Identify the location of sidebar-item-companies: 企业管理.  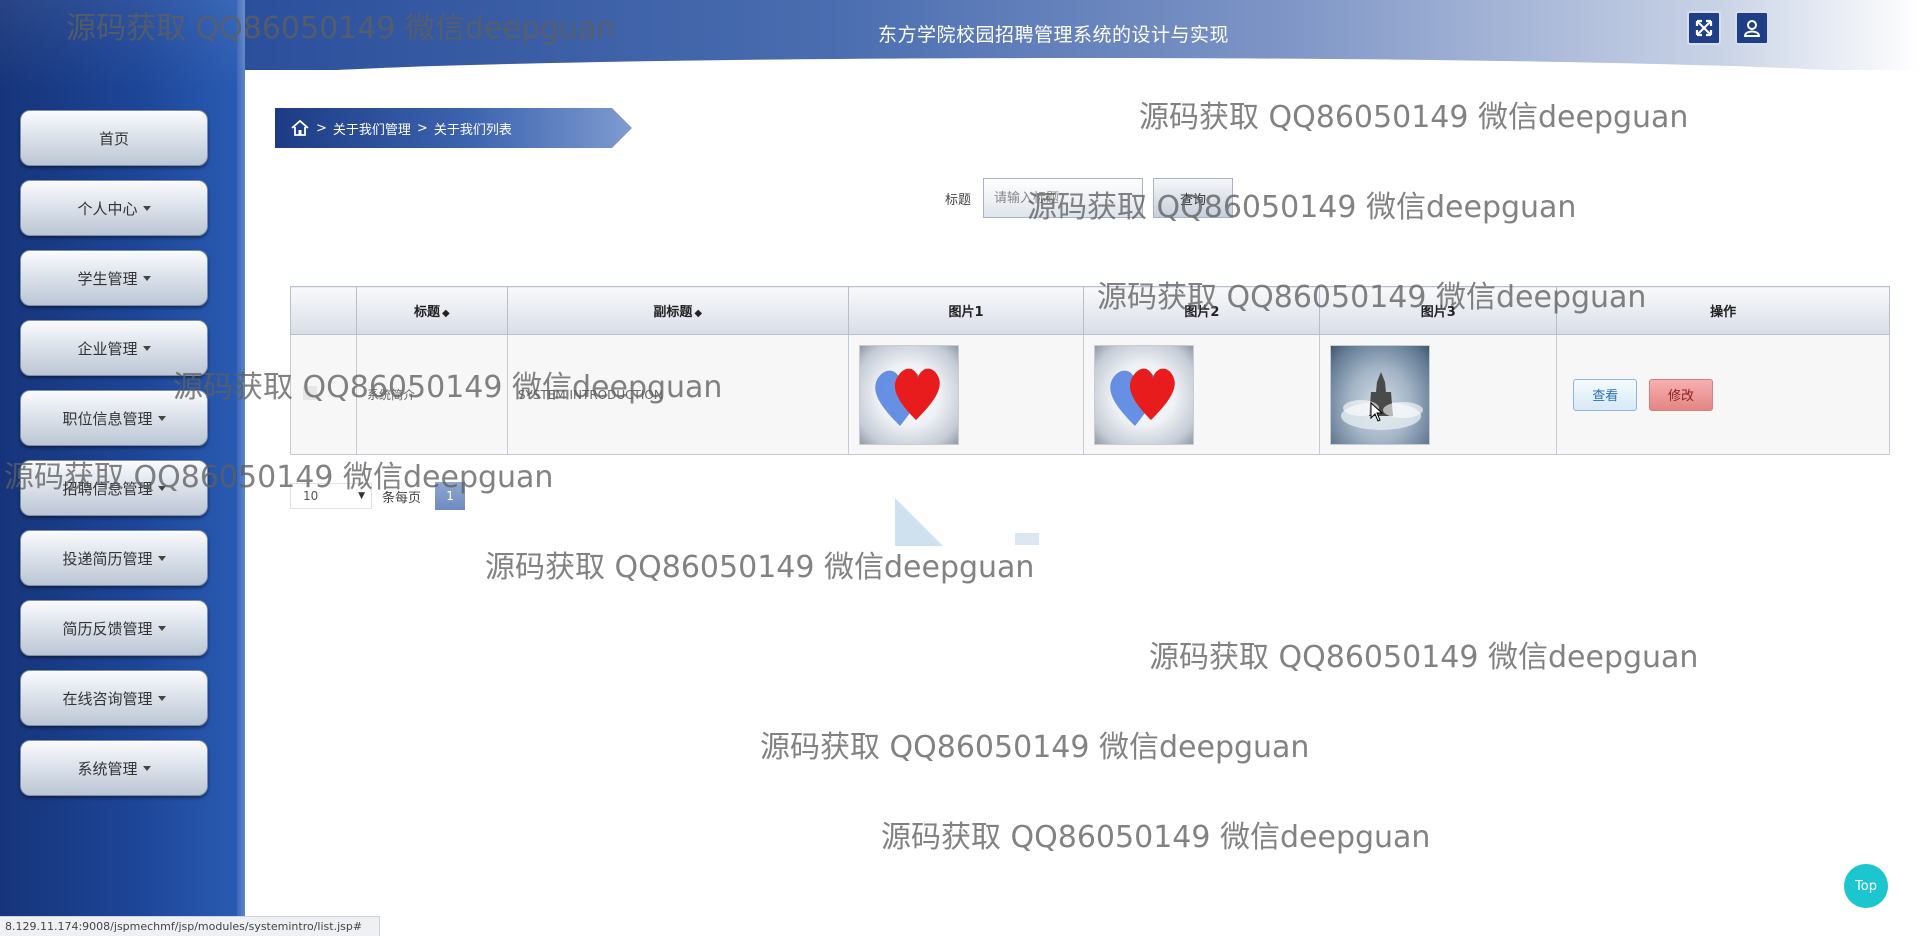
(114, 348).